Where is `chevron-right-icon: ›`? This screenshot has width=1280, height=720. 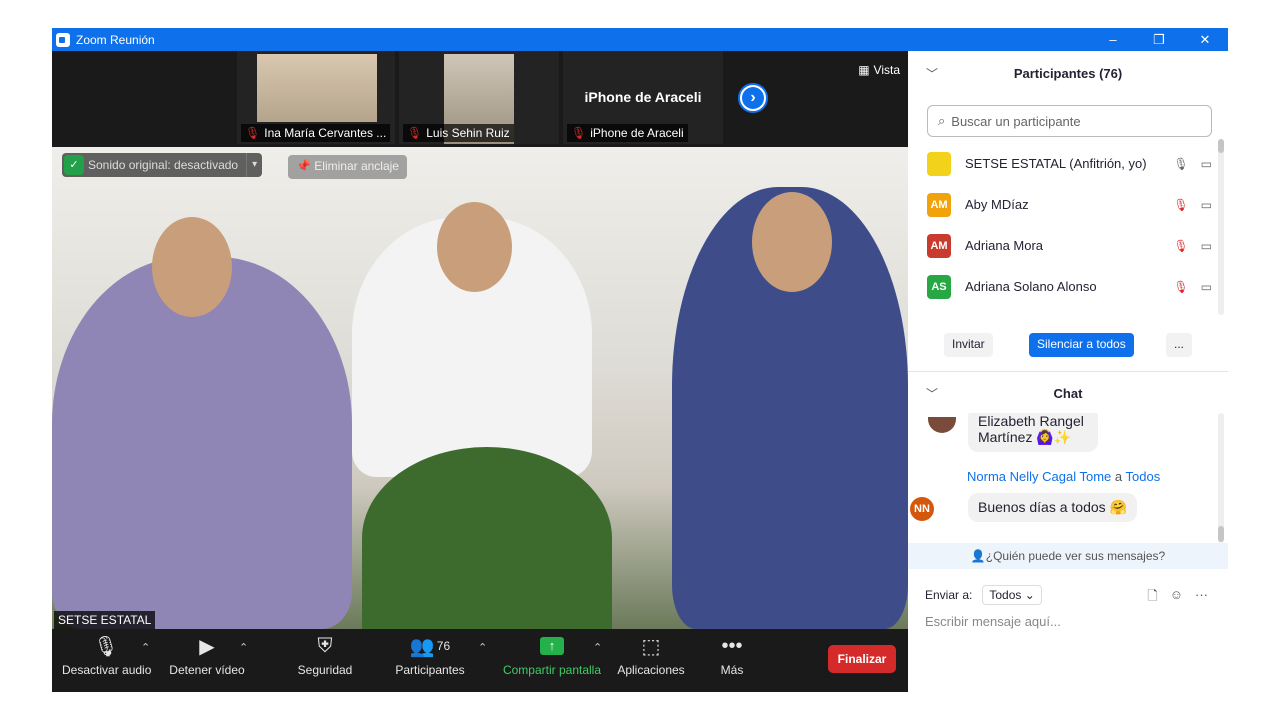
chevron-right-icon: › is located at coordinates (753, 97).